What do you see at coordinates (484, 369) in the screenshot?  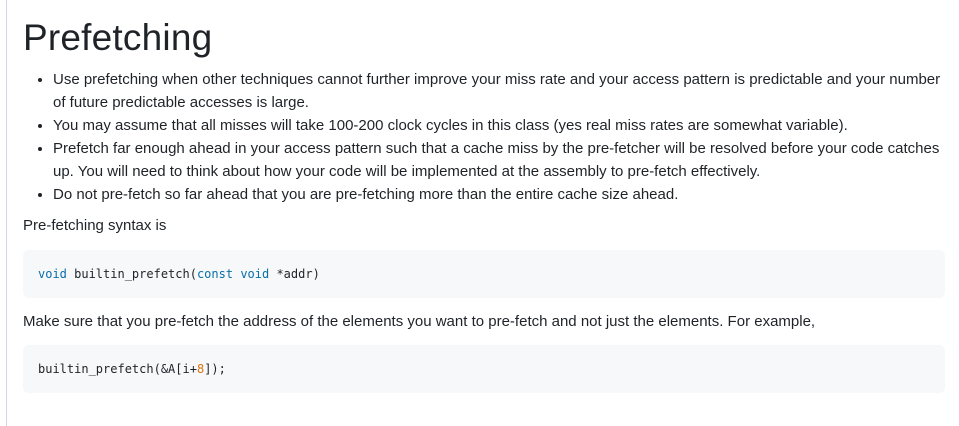 I see `code-block-example: builtin_prefetch(&A[i+8]);` at bounding box center [484, 369].